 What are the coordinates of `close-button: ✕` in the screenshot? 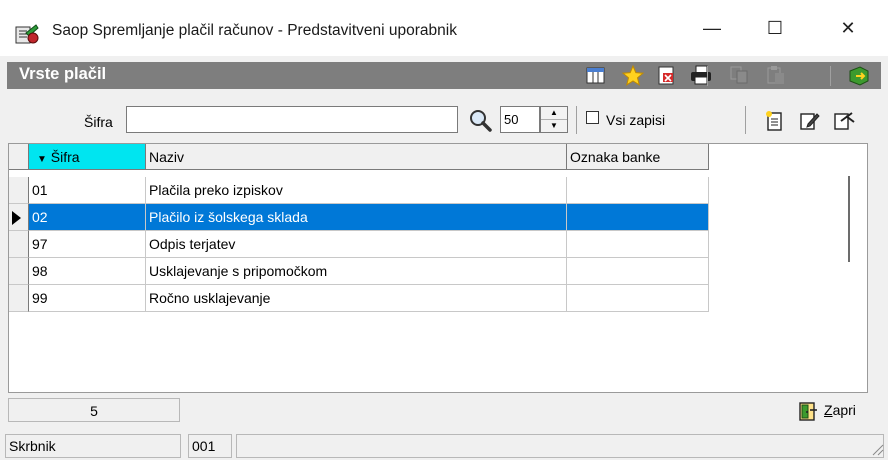 It's located at (848, 28).